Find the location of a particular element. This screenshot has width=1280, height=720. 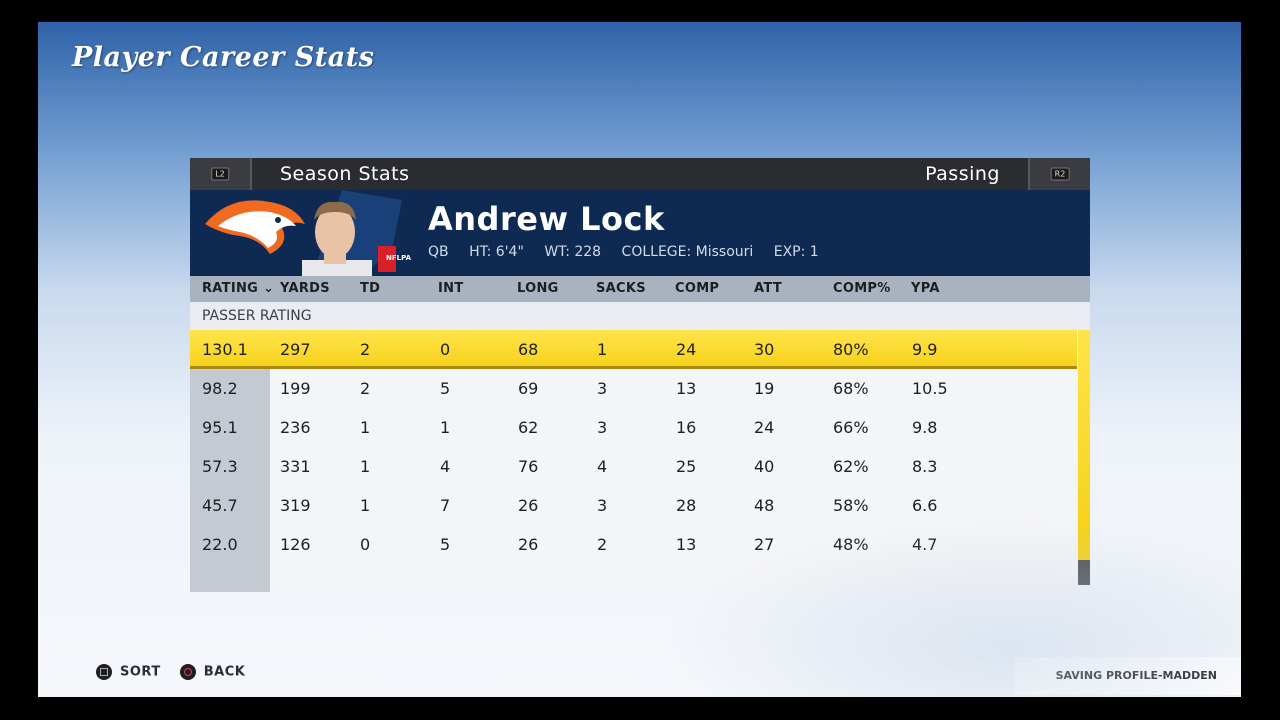

cell-td: 0 is located at coordinates (365, 544).